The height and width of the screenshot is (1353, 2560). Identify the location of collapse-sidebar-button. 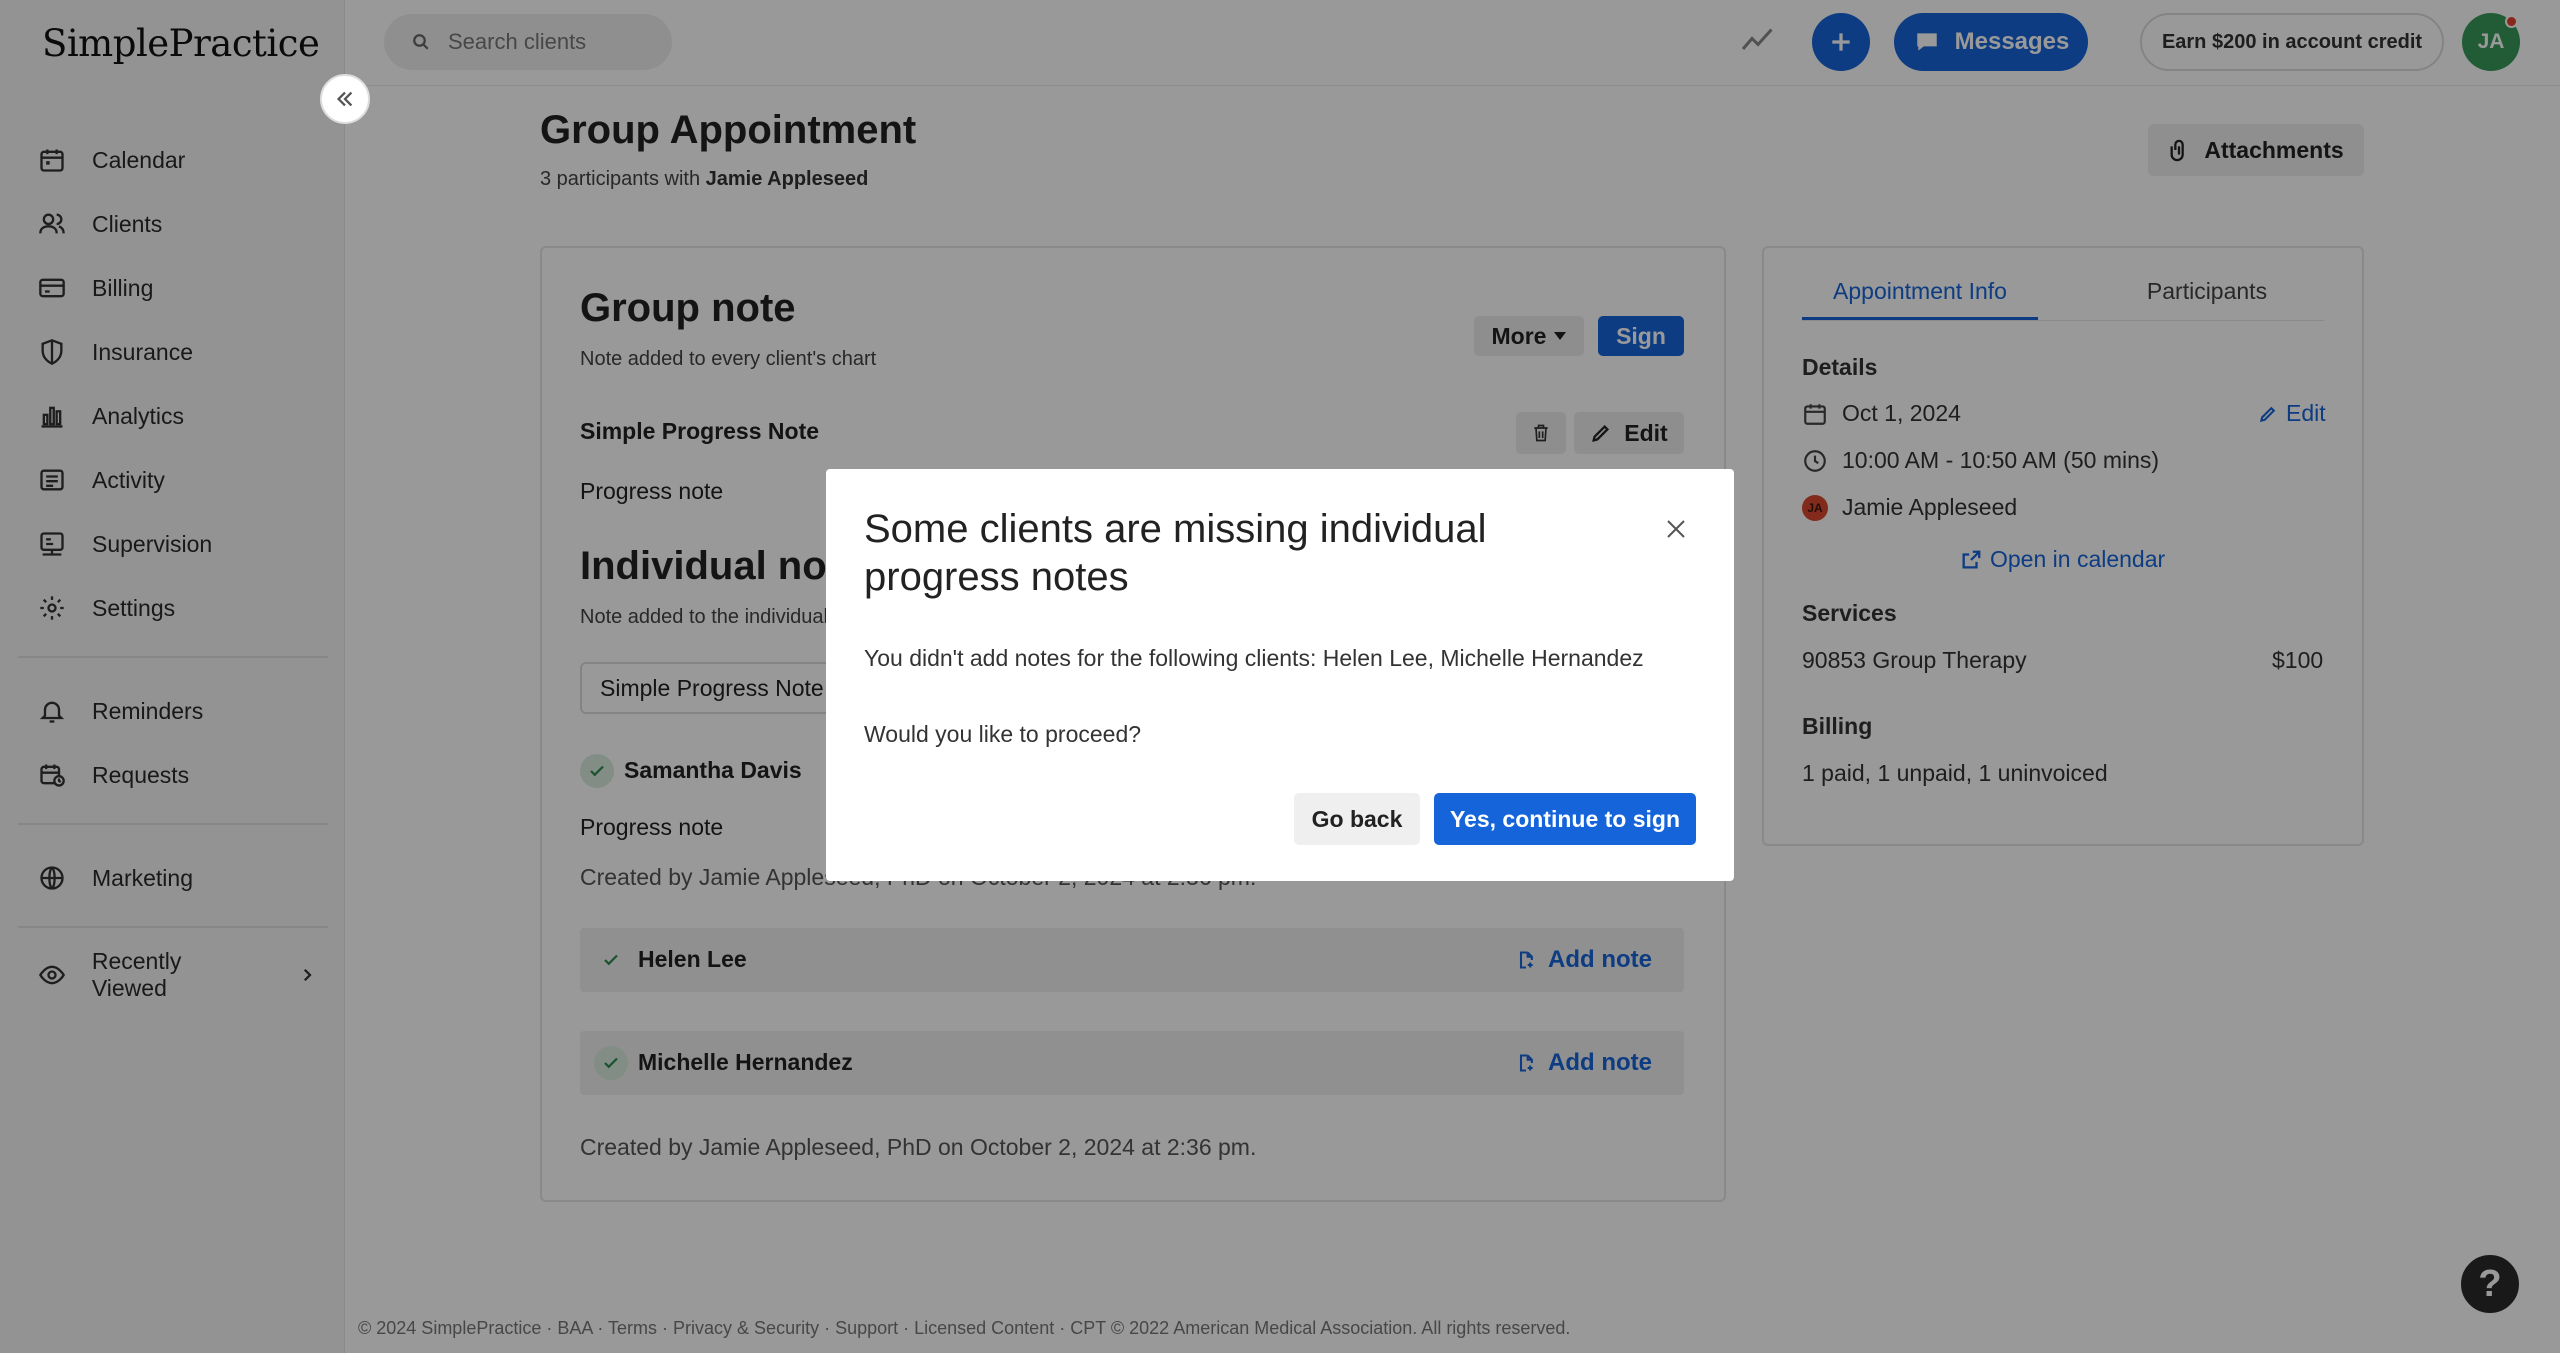
(345, 99).